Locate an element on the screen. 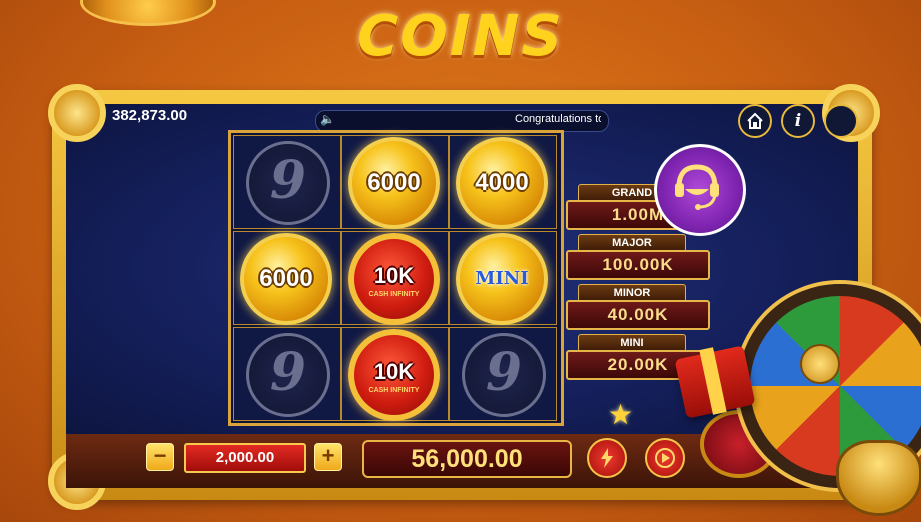  info-button: i is located at coordinates (798, 121).